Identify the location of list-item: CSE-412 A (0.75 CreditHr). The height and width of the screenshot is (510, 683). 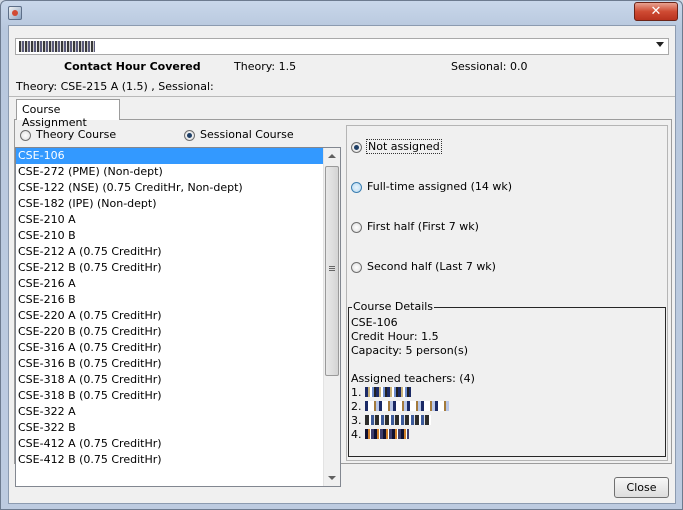
(170, 444).